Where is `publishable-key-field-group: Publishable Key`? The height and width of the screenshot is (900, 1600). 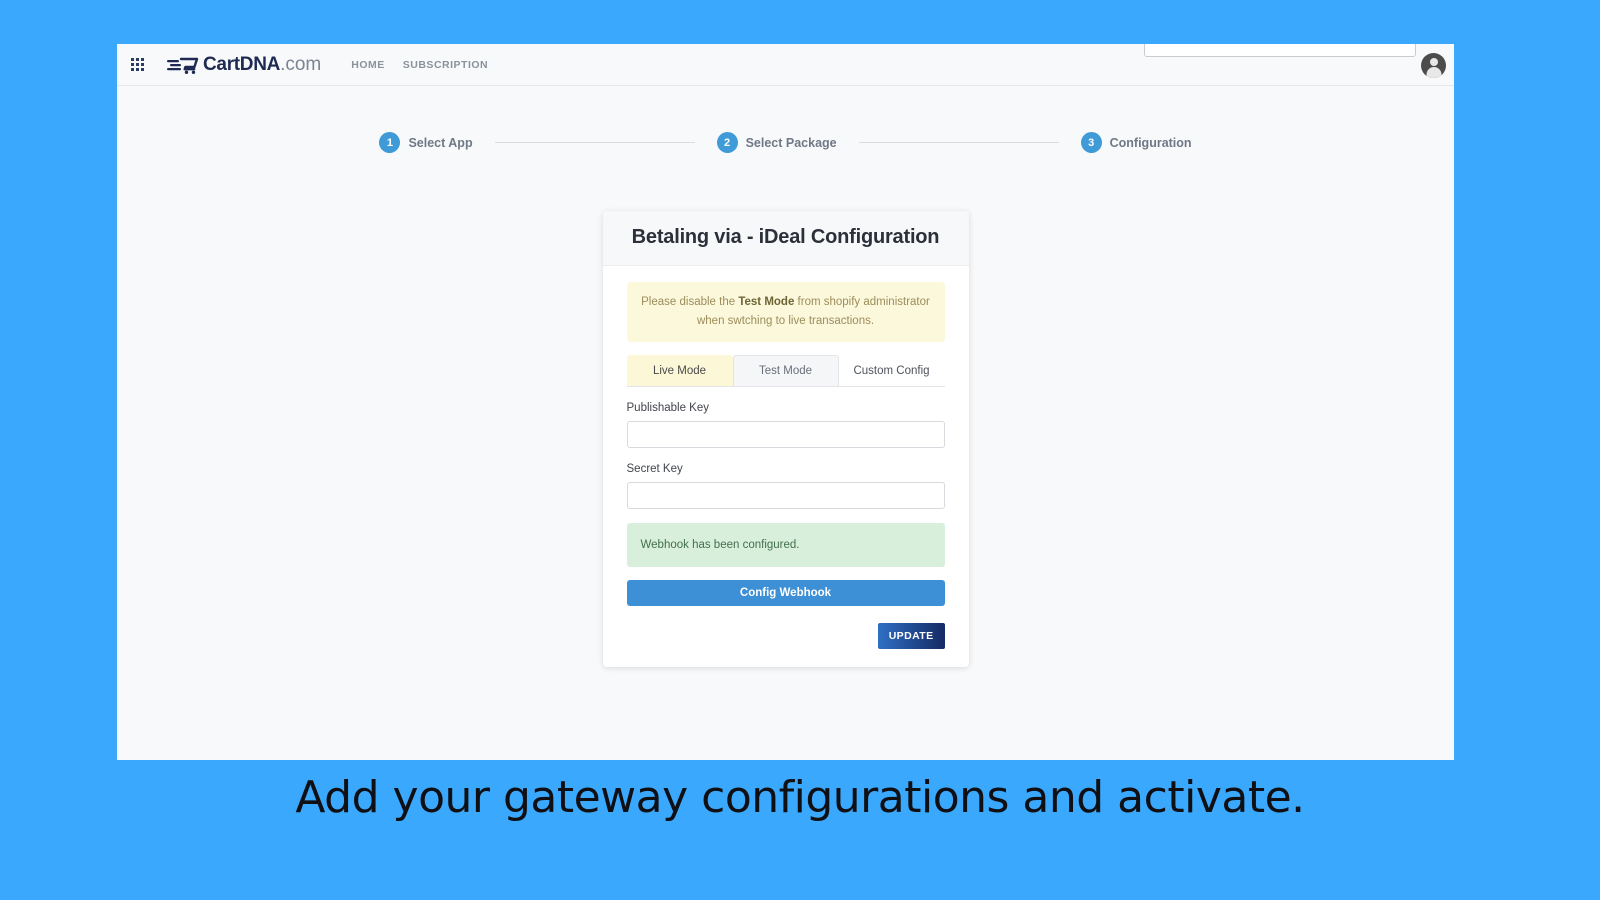 publishable-key-field-group: Publishable Key is located at coordinates (785, 424).